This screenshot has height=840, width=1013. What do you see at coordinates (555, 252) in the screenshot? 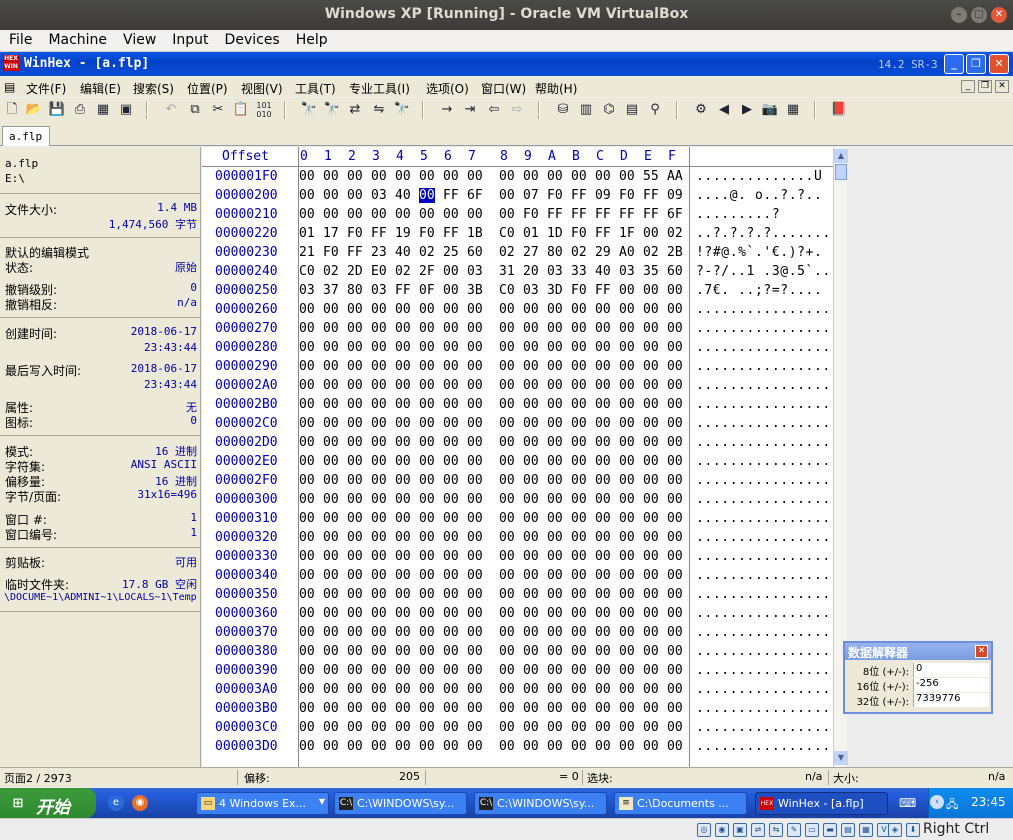
I see `hex-byte: 80` at bounding box center [555, 252].